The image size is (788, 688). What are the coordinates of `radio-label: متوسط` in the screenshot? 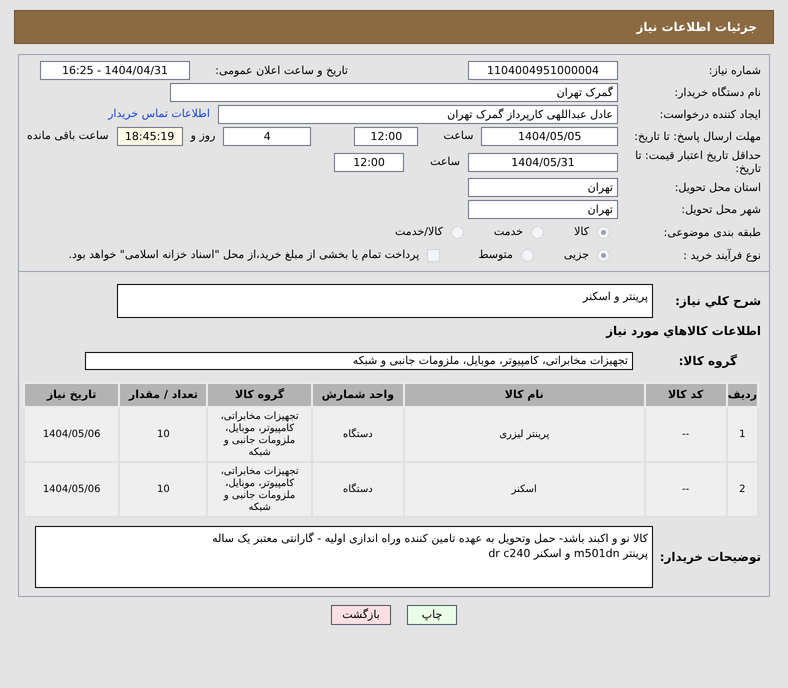 It's located at (495, 254).